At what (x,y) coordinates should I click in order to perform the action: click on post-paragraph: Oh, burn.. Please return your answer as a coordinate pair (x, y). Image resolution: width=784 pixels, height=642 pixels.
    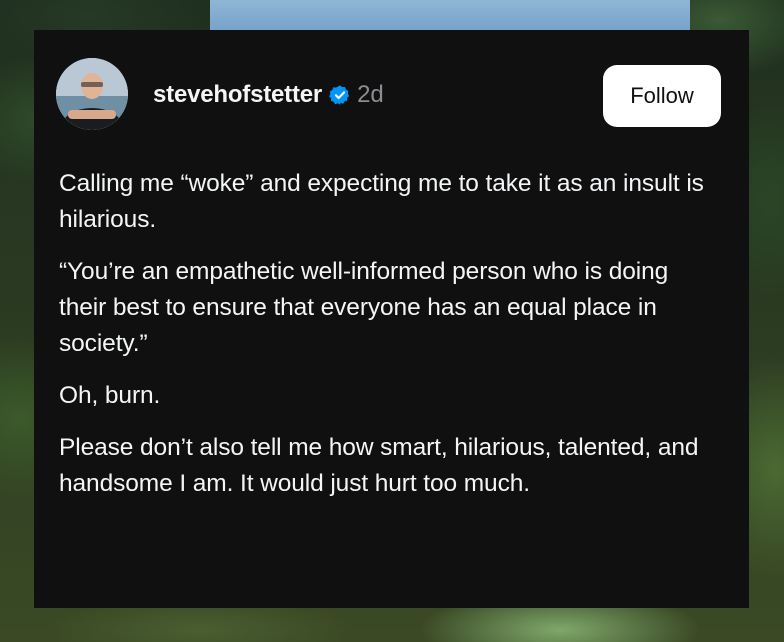
    Looking at the image, I should click on (110, 395).